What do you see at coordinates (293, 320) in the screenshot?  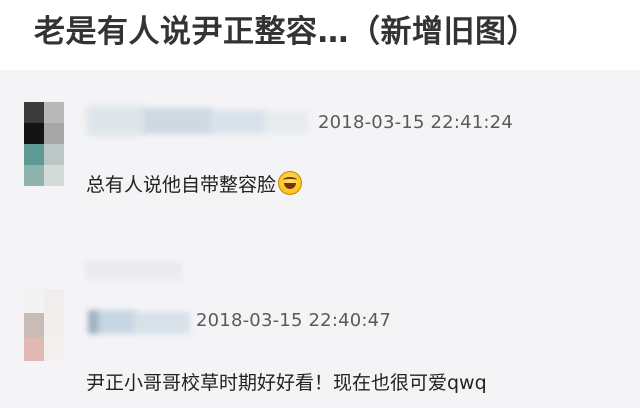 I see `comment-timestamp: 2018-03-15 22:40:47` at bounding box center [293, 320].